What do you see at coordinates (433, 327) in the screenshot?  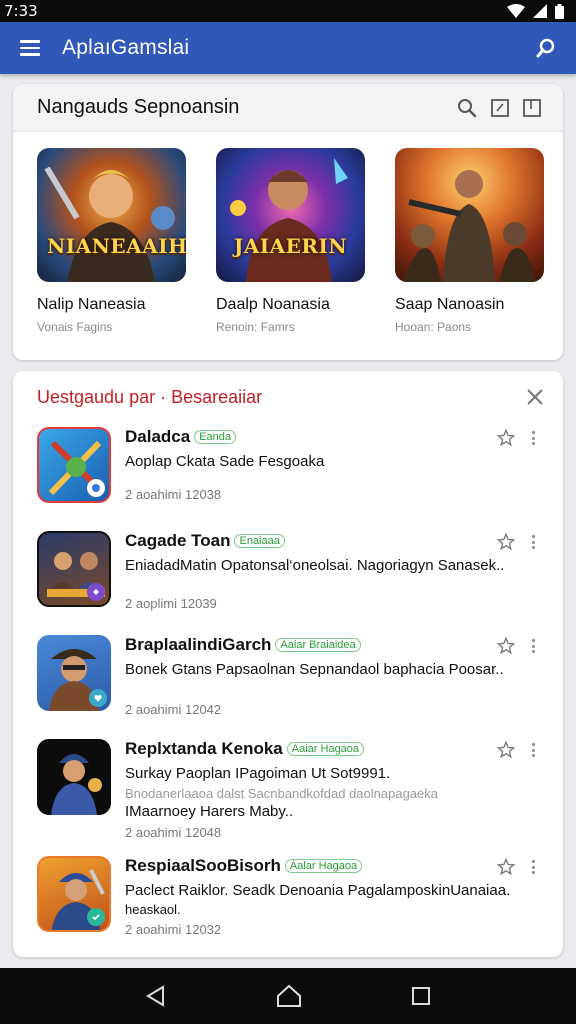 I see `featured-game-3-subtitle: Hooan: Paons` at bounding box center [433, 327].